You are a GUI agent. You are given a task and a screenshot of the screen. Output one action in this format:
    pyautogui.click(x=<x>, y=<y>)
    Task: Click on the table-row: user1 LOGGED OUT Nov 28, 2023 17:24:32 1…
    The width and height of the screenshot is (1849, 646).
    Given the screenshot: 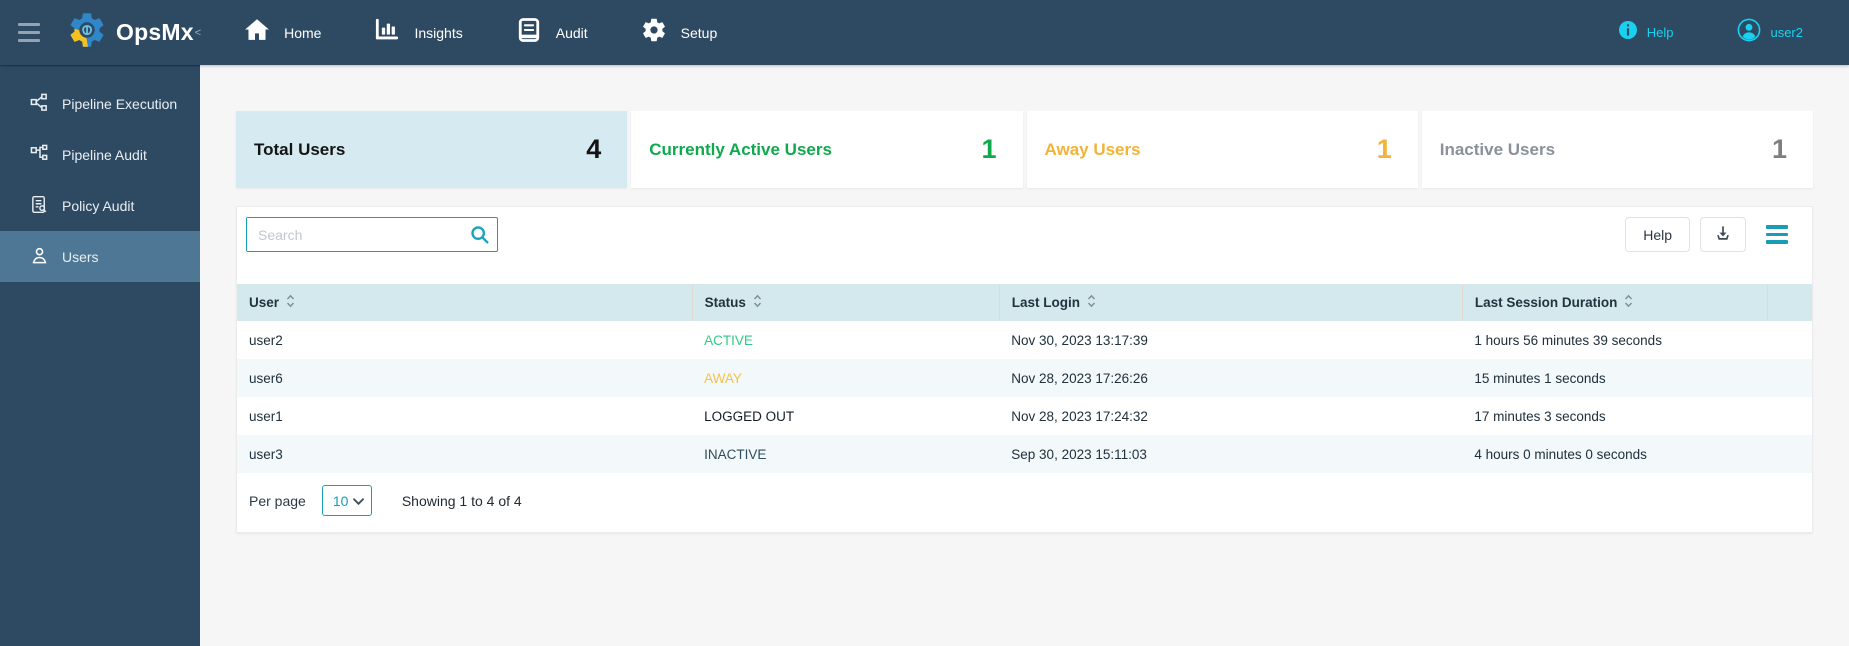 What is the action you would take?
    pyautogui.click(x=1024, y=416)
    